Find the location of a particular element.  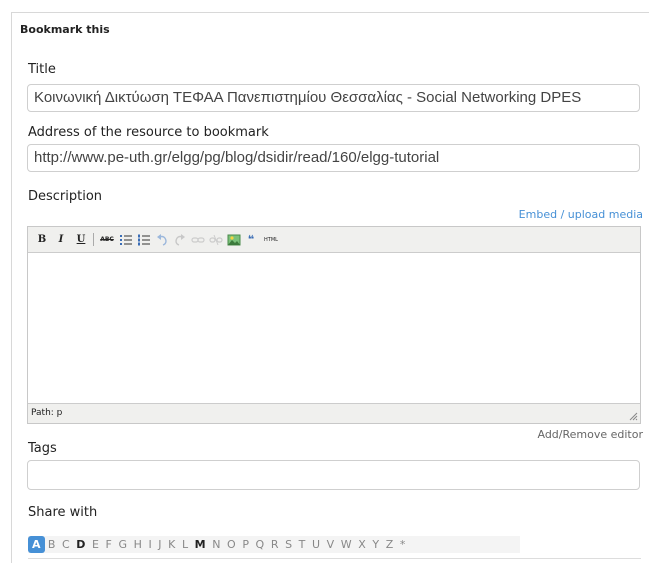

insert-image-icon is located at coordinates (234, 240).